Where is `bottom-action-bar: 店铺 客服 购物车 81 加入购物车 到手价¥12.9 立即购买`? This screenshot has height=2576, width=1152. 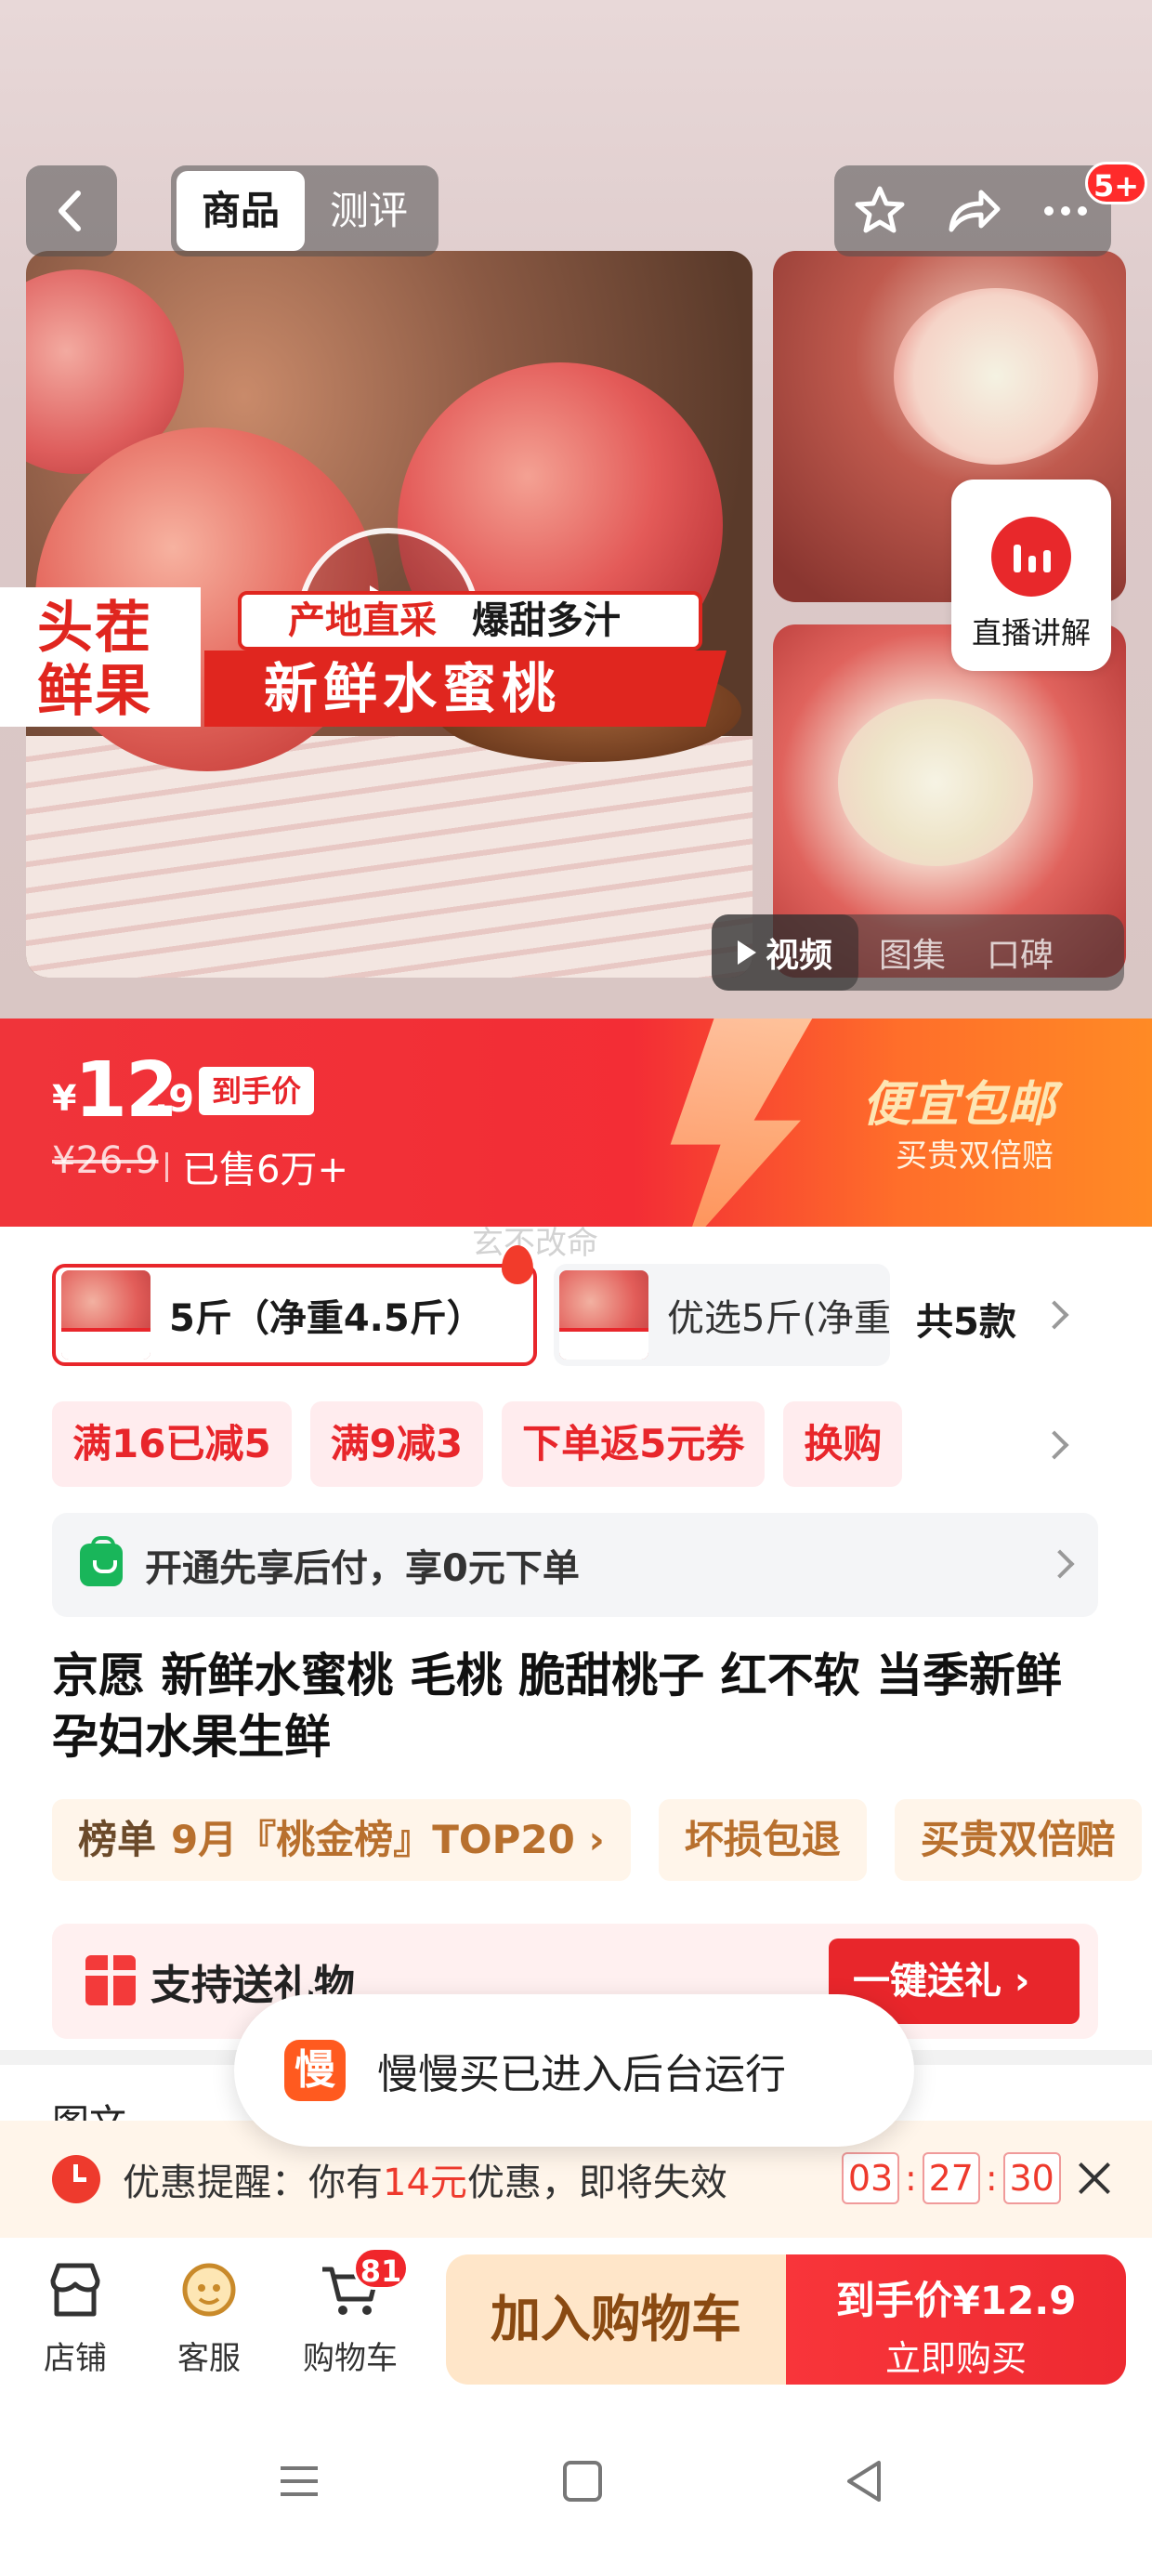
bottom-action-bar: 店铺 客服 购物车 81 加入购物车 到手价¥12.9 立即购买 is located at coordinates (576, 2319).